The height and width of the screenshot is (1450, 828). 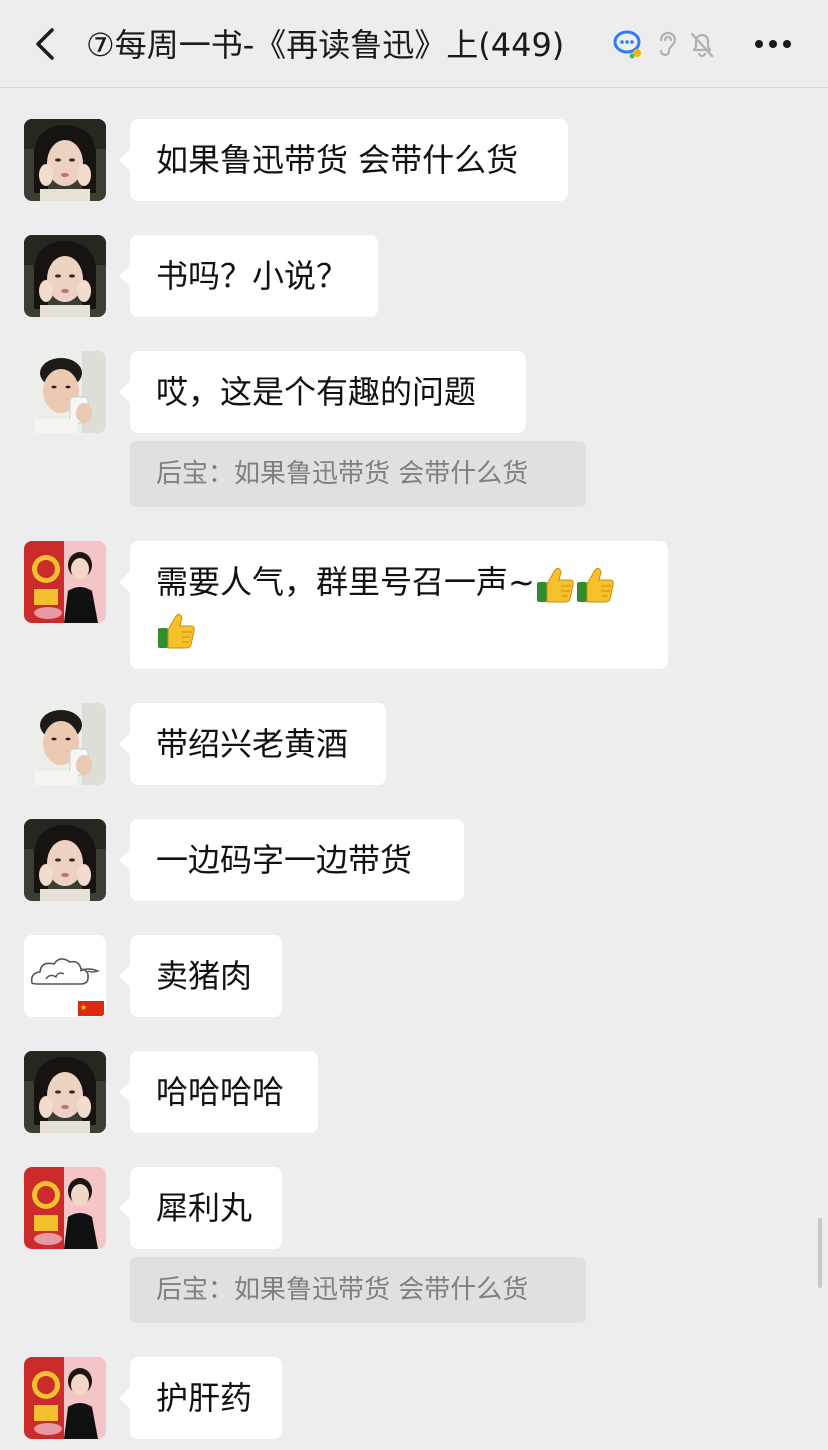 I want to click on chat-title: ⑦每周一书-《再读鲁迅》上(449), so click(x=325, y=45).